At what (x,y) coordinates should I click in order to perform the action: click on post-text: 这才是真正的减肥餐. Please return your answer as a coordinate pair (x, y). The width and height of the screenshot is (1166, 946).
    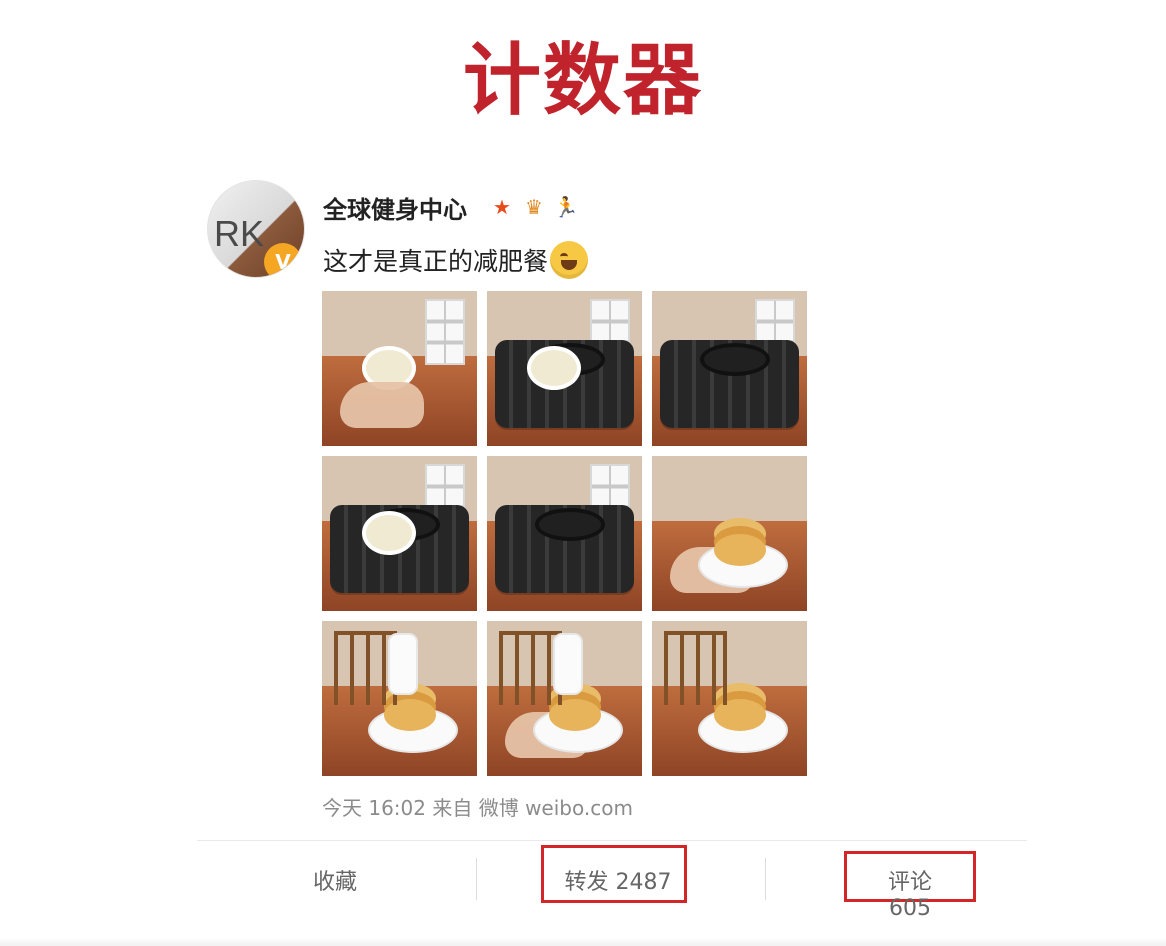
    Looking at the image, I should click on (456, 260).